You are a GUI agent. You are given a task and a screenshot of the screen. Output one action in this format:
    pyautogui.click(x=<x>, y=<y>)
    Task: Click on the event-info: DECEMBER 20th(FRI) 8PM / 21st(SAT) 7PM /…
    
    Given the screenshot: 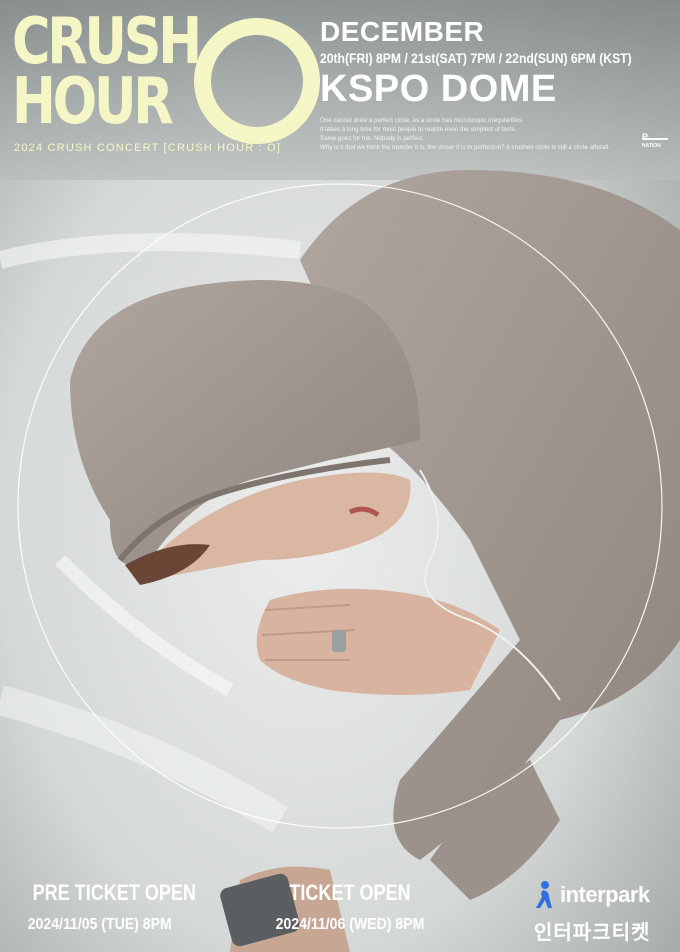 What is the action you would take?
    pyautogui.click(x=494, y=84)
    